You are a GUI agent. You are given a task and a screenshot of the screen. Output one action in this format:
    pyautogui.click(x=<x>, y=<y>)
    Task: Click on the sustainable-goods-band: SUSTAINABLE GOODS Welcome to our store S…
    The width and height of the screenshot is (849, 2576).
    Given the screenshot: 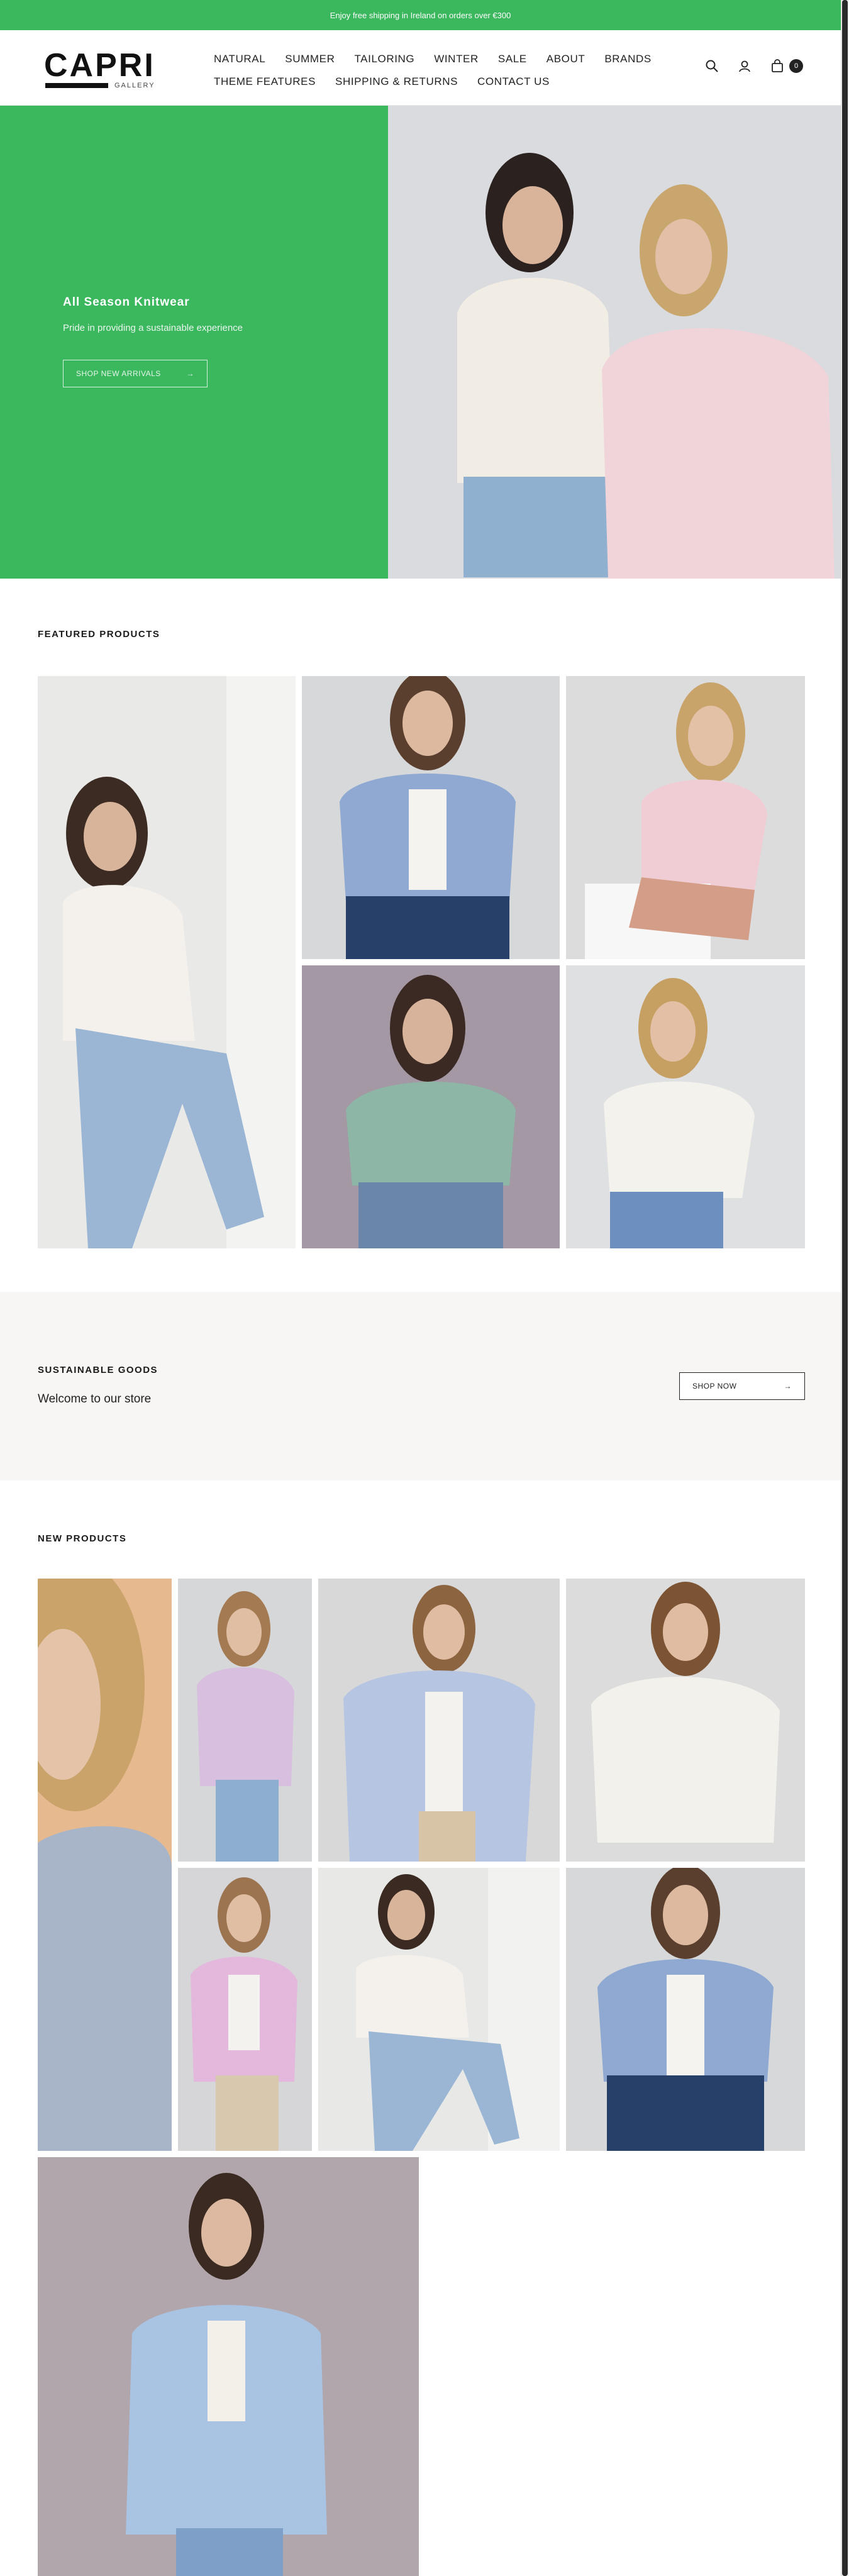 What is the action you would take?
    pyautogui.click(x=421, y=1386)
    